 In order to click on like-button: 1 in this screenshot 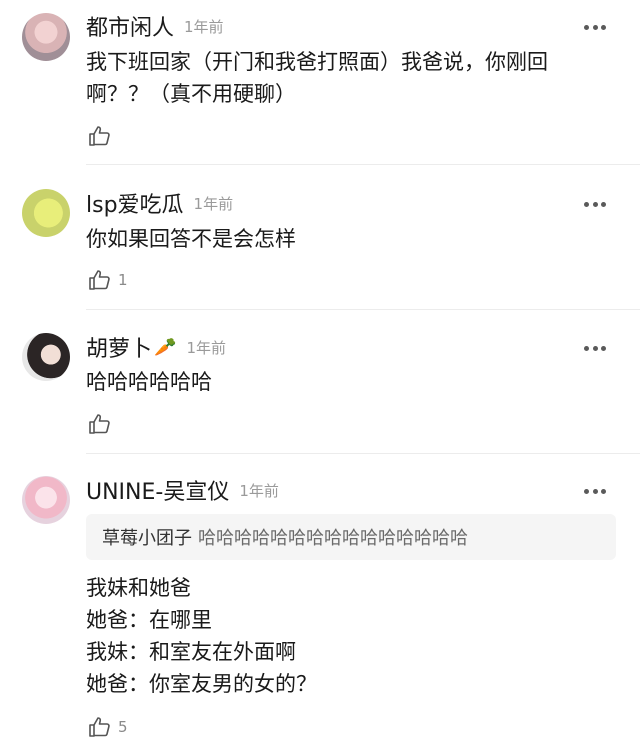, I will do `click(108, 280)`.